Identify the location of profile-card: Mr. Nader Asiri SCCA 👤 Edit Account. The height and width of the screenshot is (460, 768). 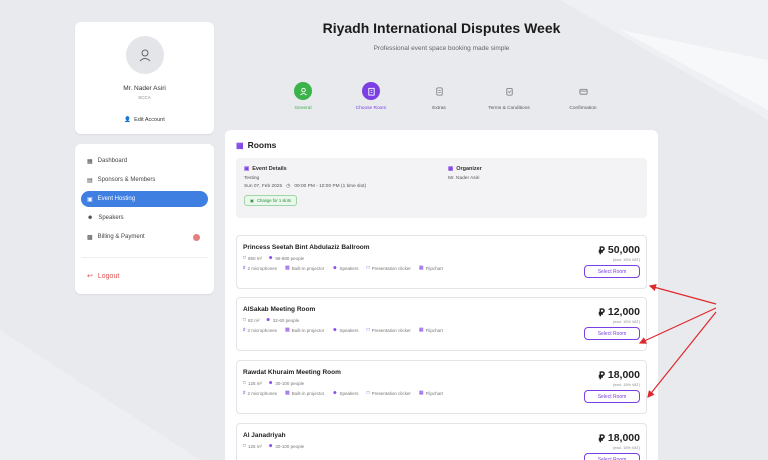
(144, 78).